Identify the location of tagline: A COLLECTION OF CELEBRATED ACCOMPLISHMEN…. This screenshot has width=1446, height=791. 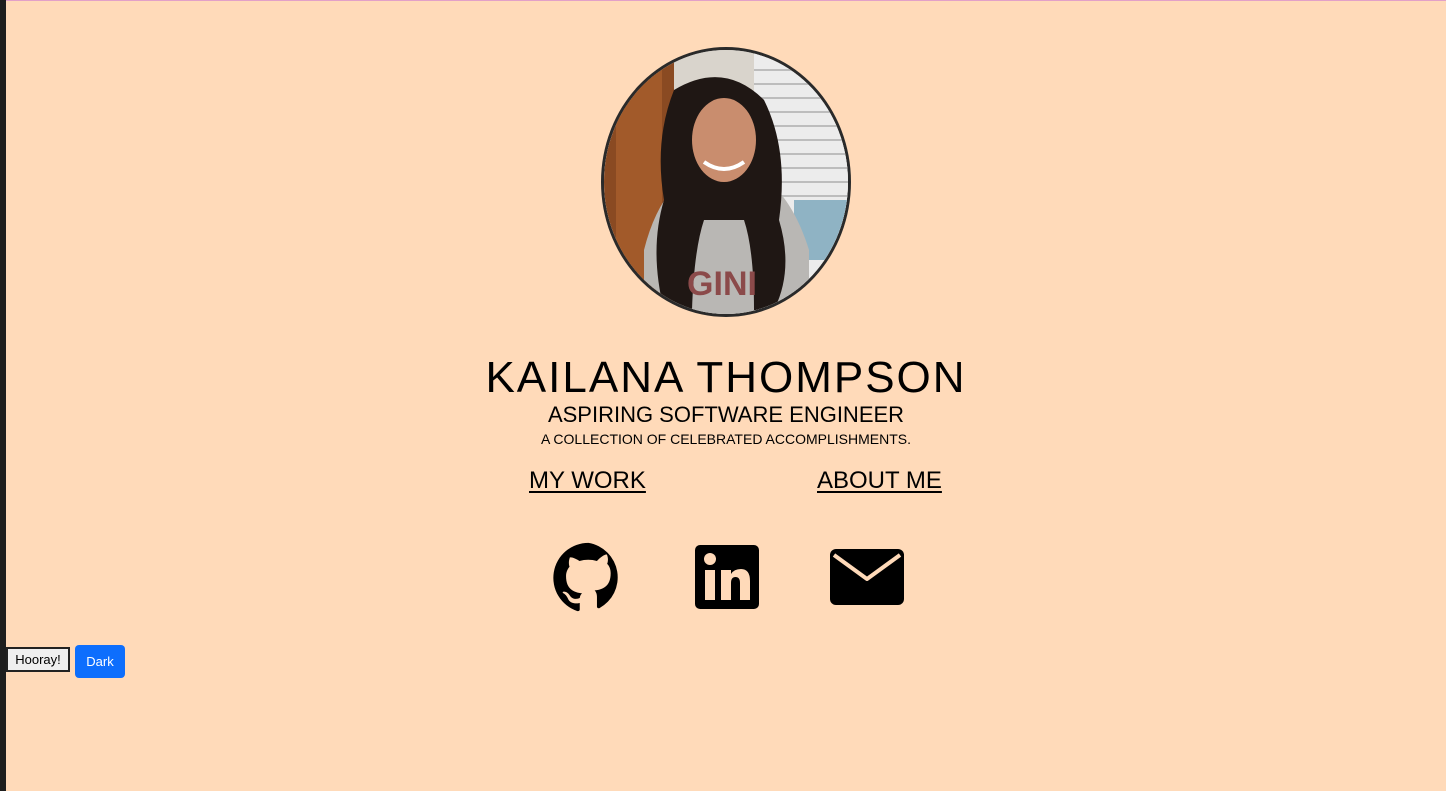
(726, 439).